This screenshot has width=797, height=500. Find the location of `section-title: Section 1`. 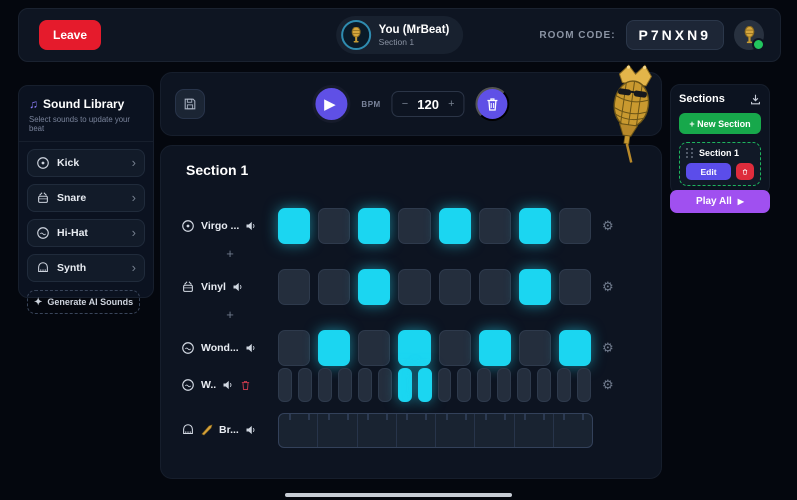

section-title: Section 1 is located at coordinates (217, 170).